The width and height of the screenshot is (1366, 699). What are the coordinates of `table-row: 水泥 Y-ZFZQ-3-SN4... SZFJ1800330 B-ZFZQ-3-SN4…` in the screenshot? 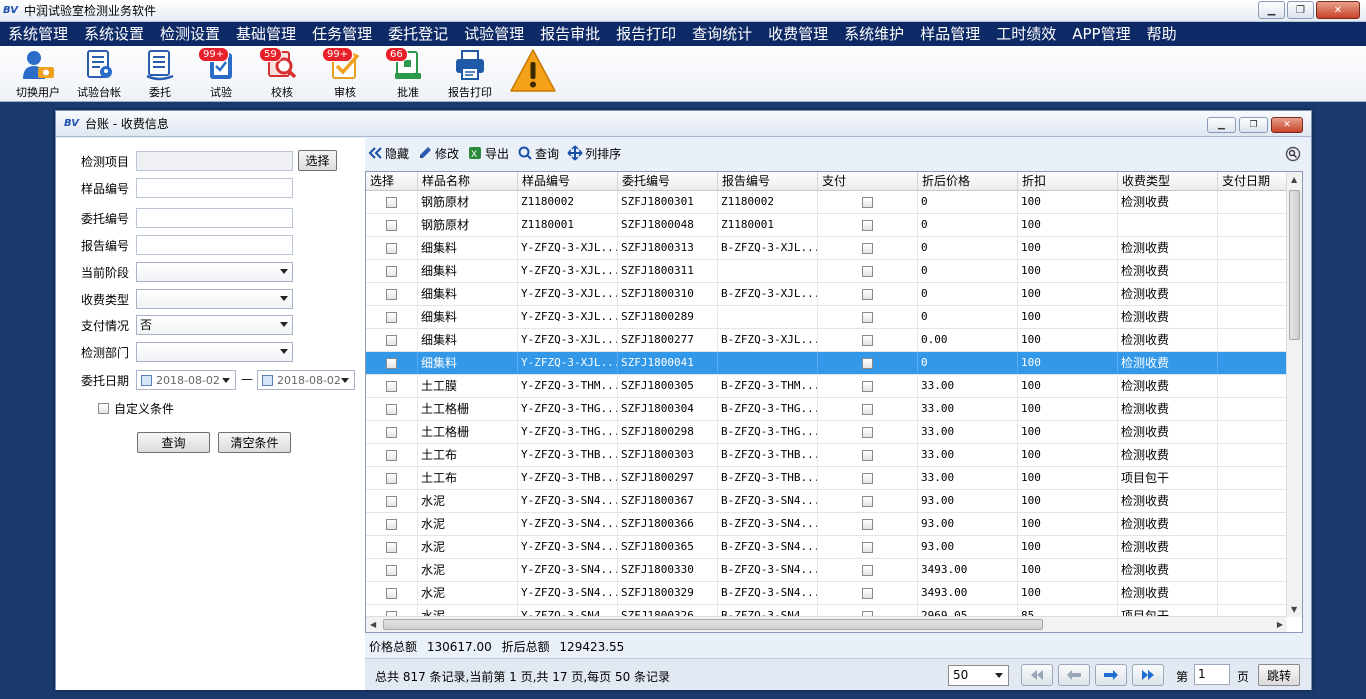 It's located at (826, 570).